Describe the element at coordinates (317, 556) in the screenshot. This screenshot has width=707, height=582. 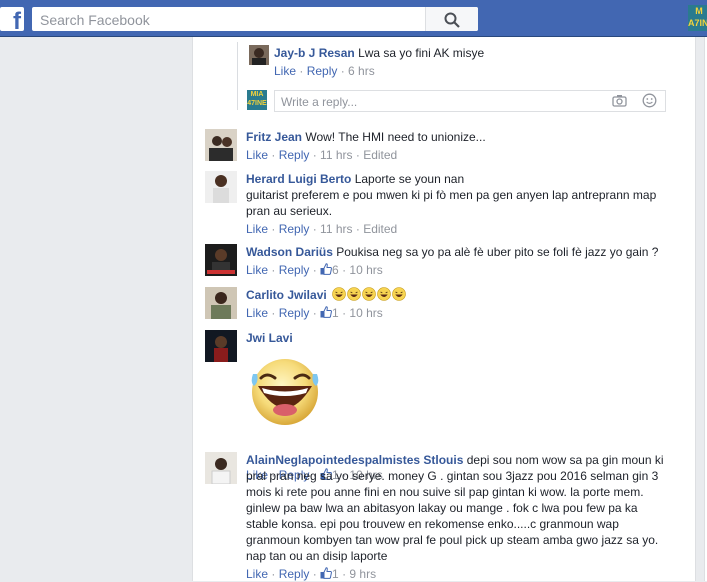
I see `comment-text-line: nap tan ou an disip laporte` at that location.